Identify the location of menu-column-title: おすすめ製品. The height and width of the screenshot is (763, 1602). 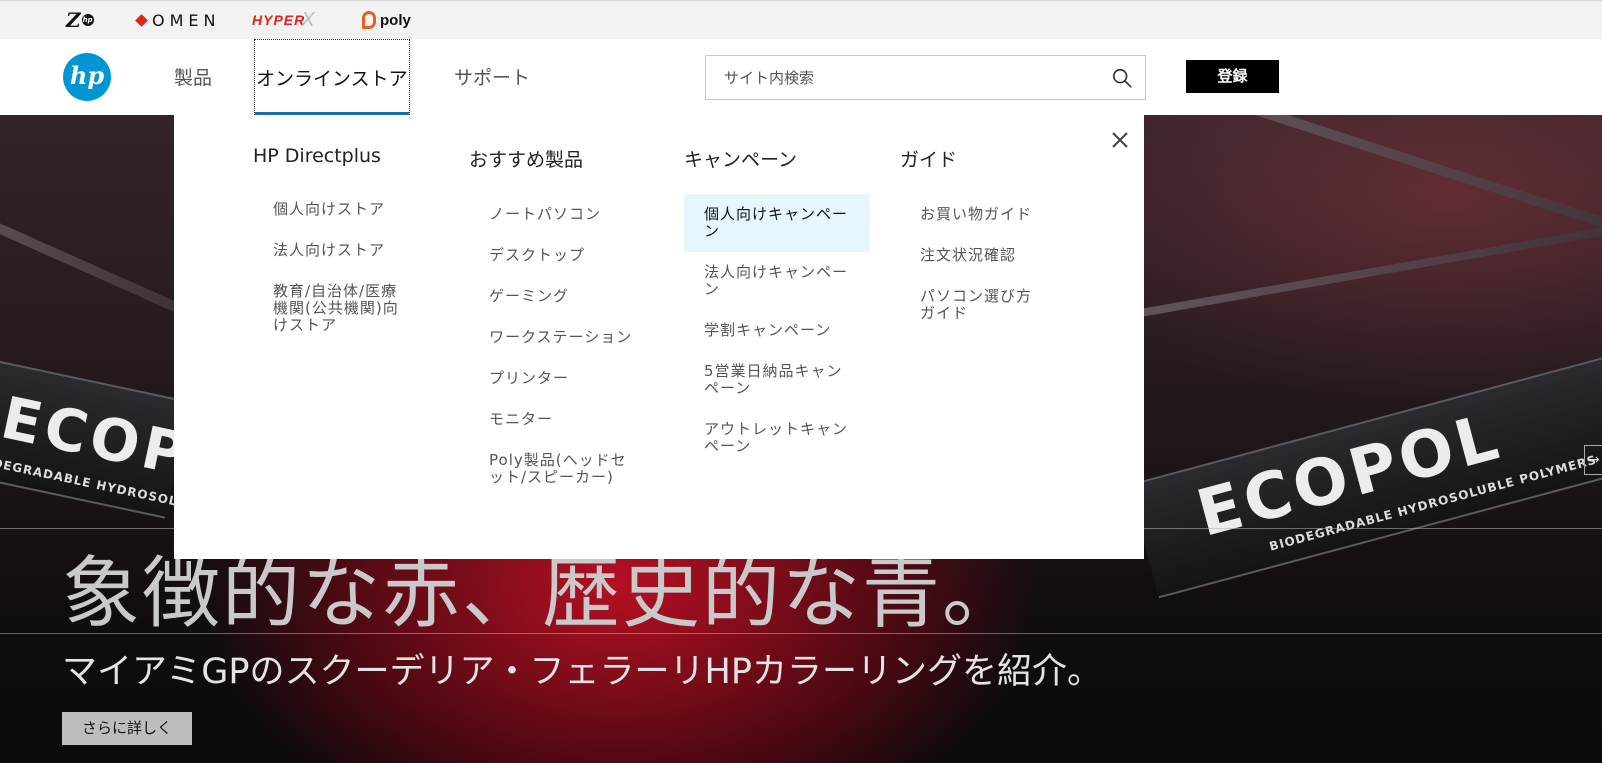
(526, 160).